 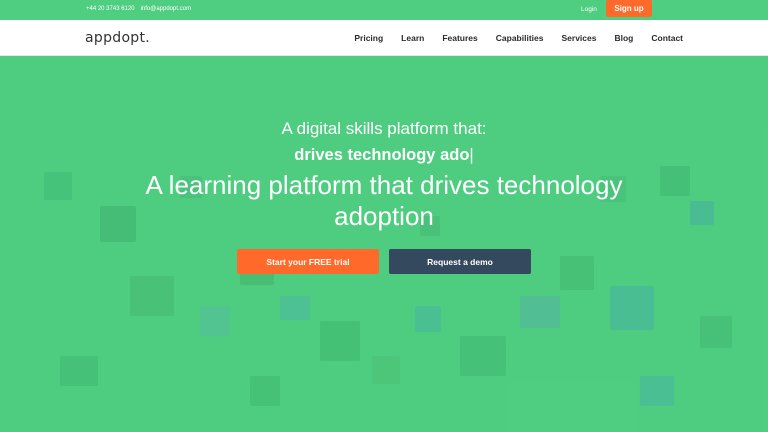 I want to click on phone-number: +44 20 3743 6120, so click(x=110, y=9).